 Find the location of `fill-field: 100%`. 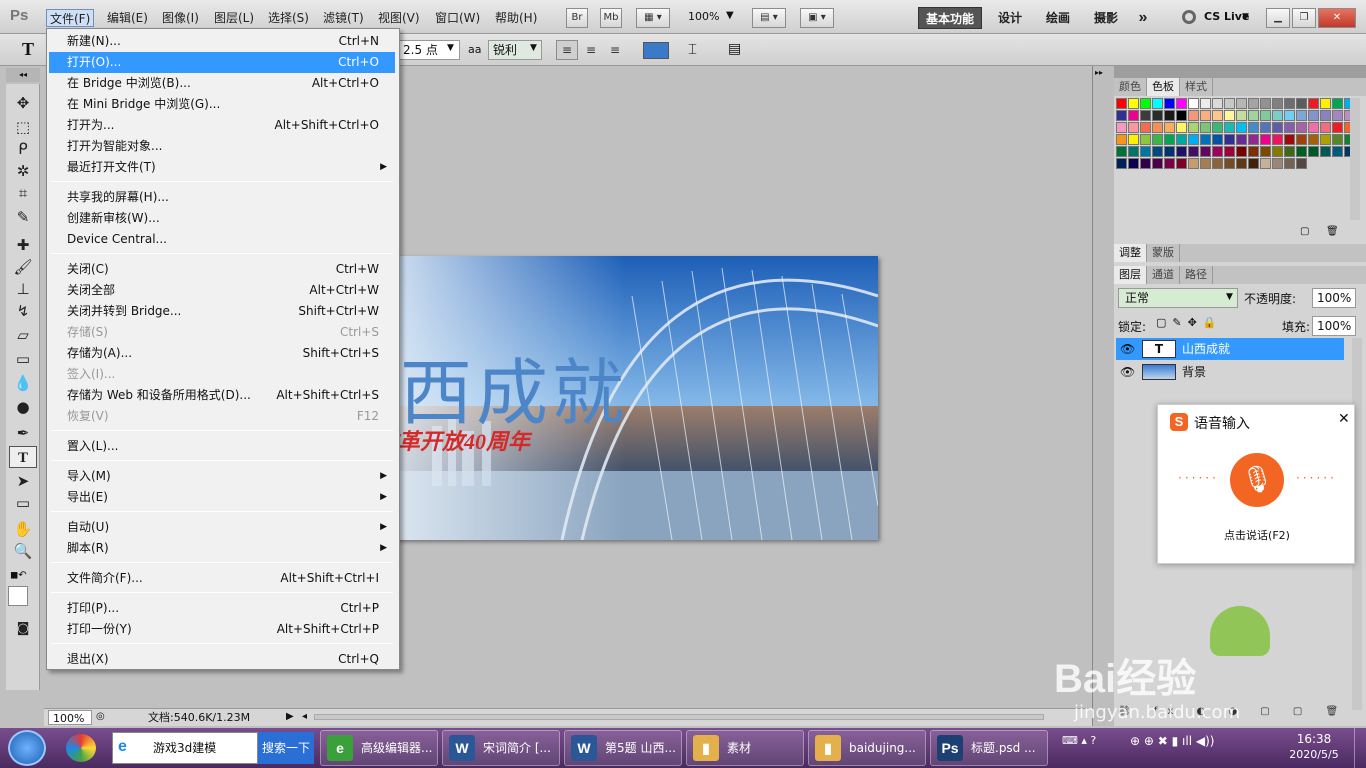

fill-field: 100% is located at coordinates (1334, 326).